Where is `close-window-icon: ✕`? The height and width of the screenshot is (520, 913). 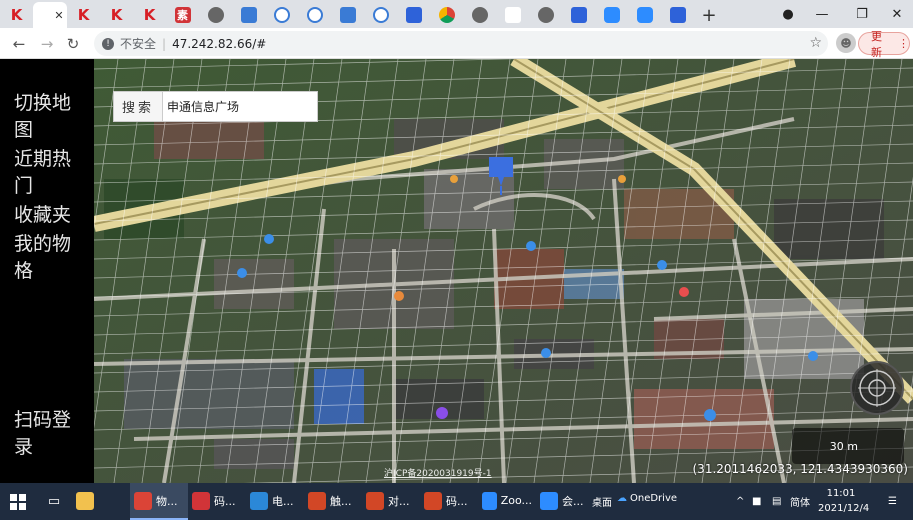
close-window-icon: ✕ is located at coordinates (896, 14).